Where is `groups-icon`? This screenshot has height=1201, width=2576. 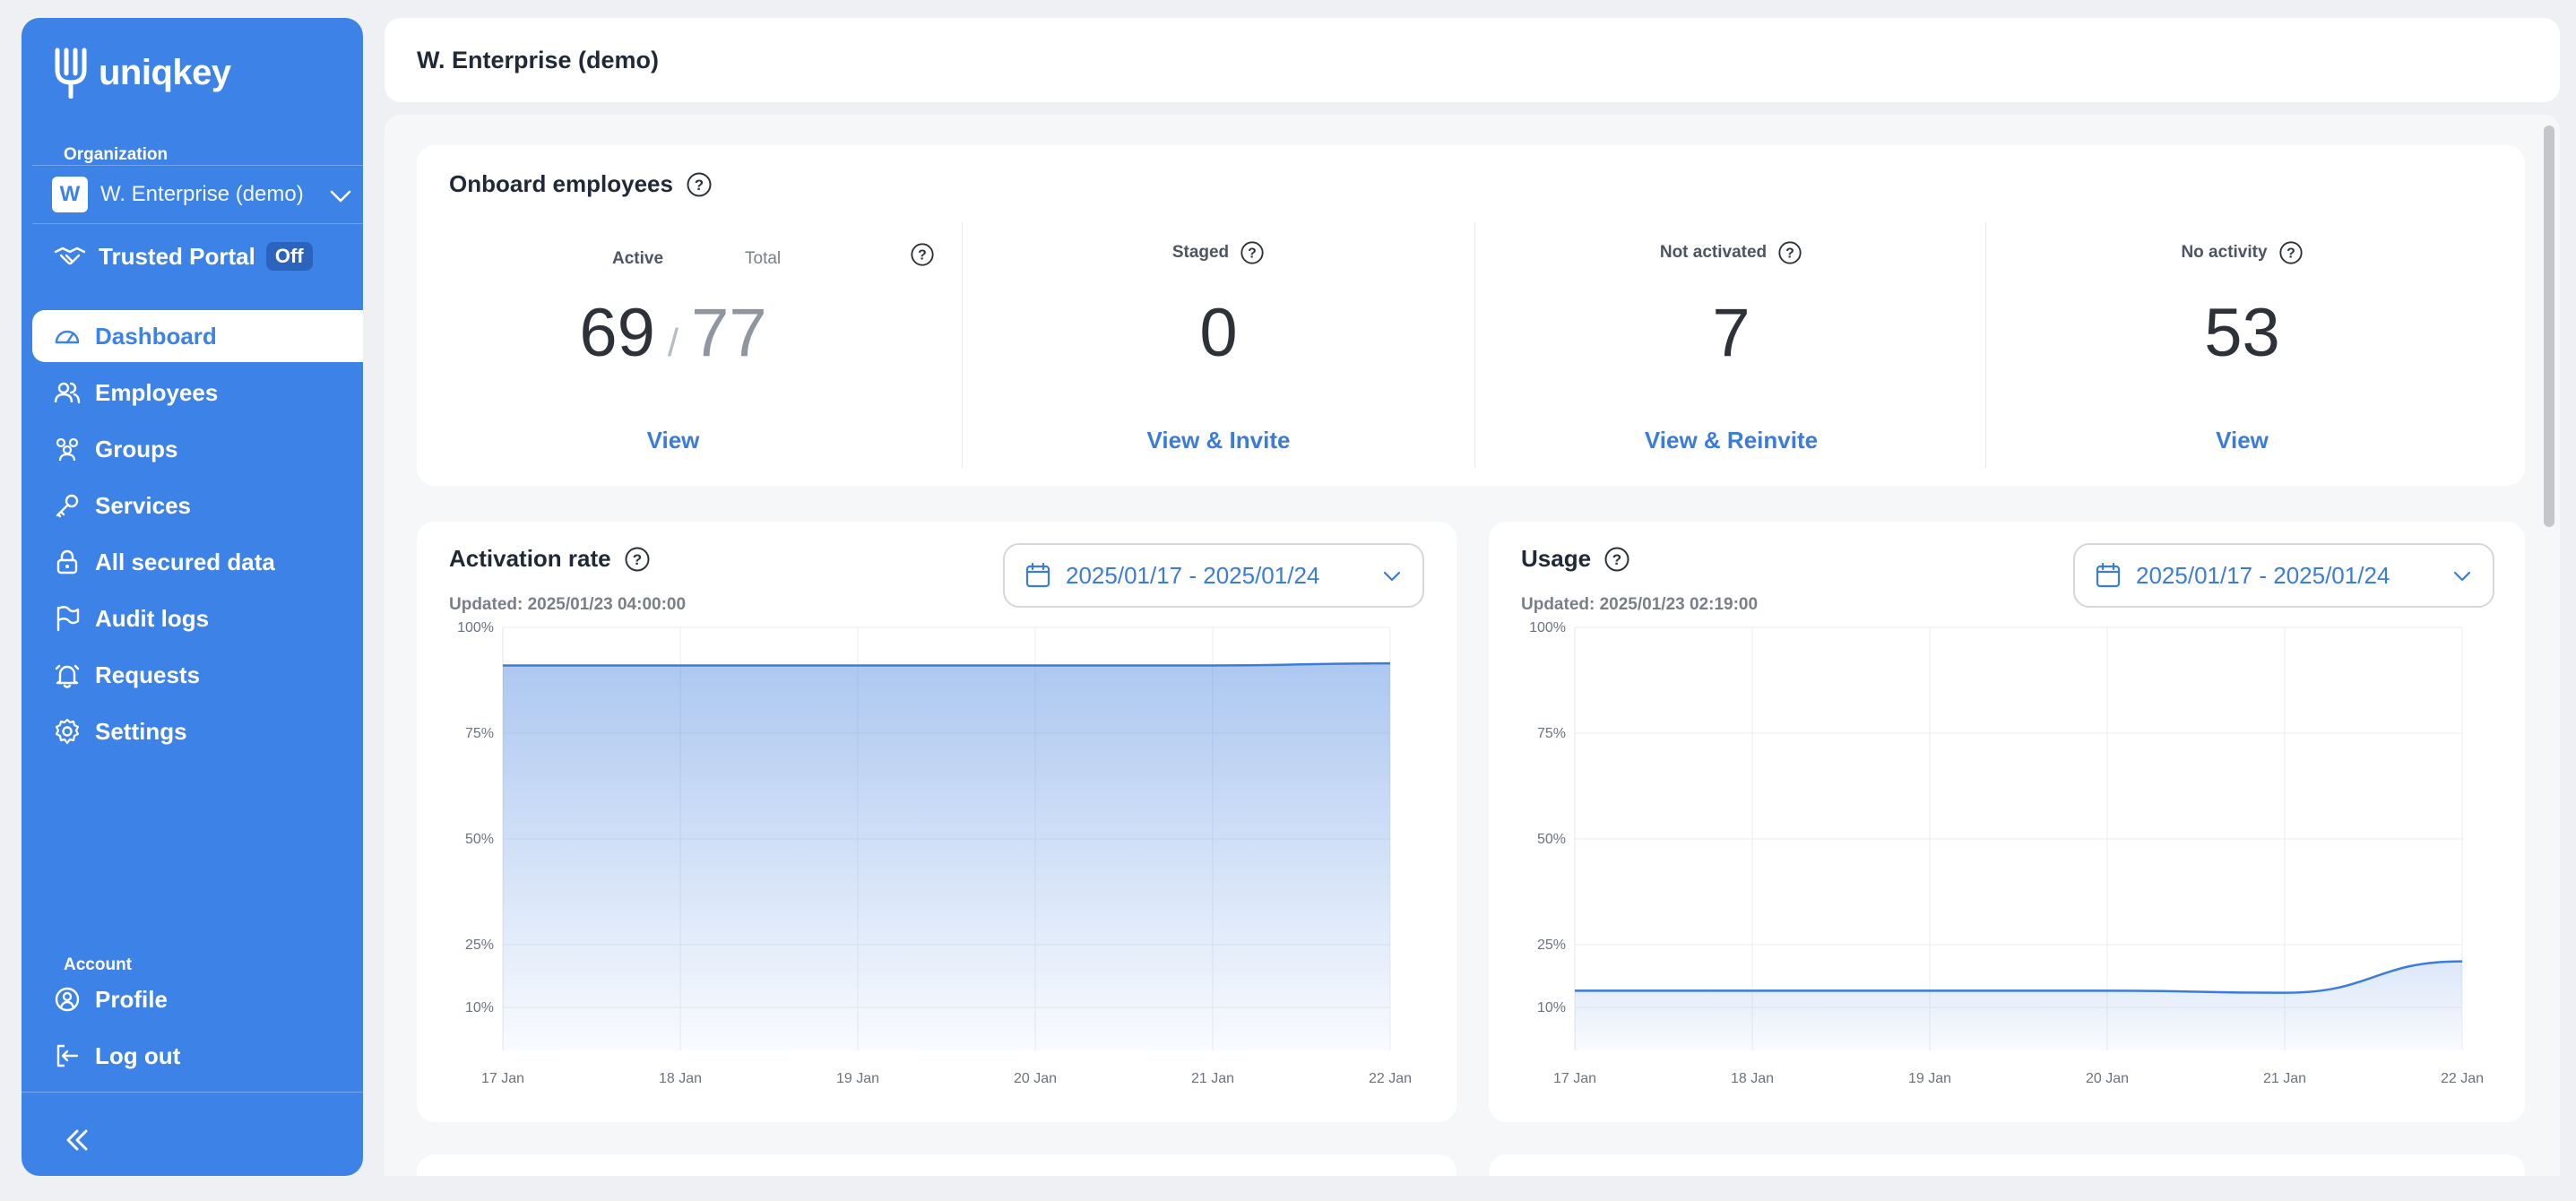 groups-icon is located at coordinates (67, 449).